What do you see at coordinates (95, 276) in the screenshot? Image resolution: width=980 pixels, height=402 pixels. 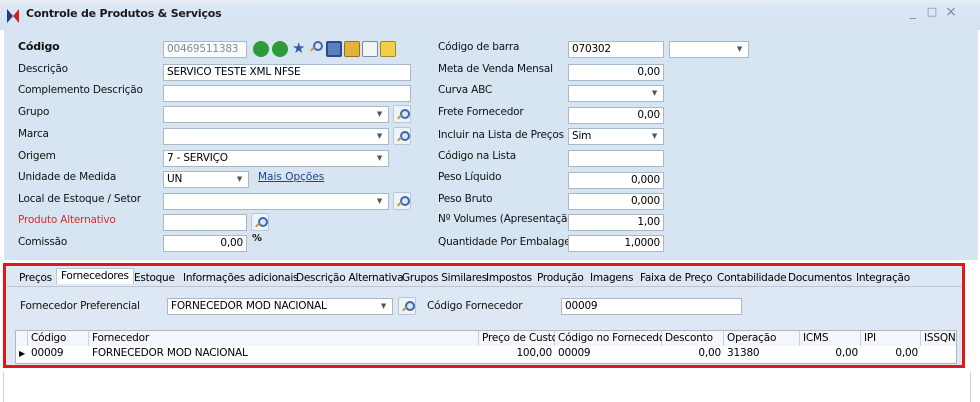 I see `tab-fornecedores: Fornecedores` at bounding box center [95, 276].